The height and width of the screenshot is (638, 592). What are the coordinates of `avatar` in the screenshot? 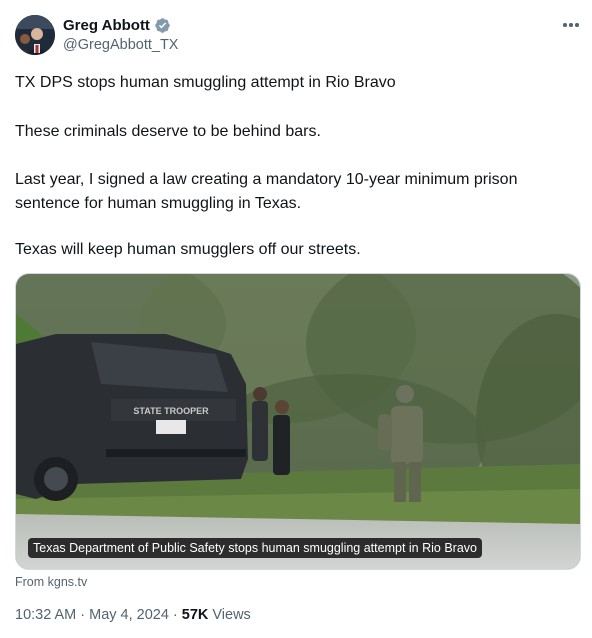 It's located at (35, 35).